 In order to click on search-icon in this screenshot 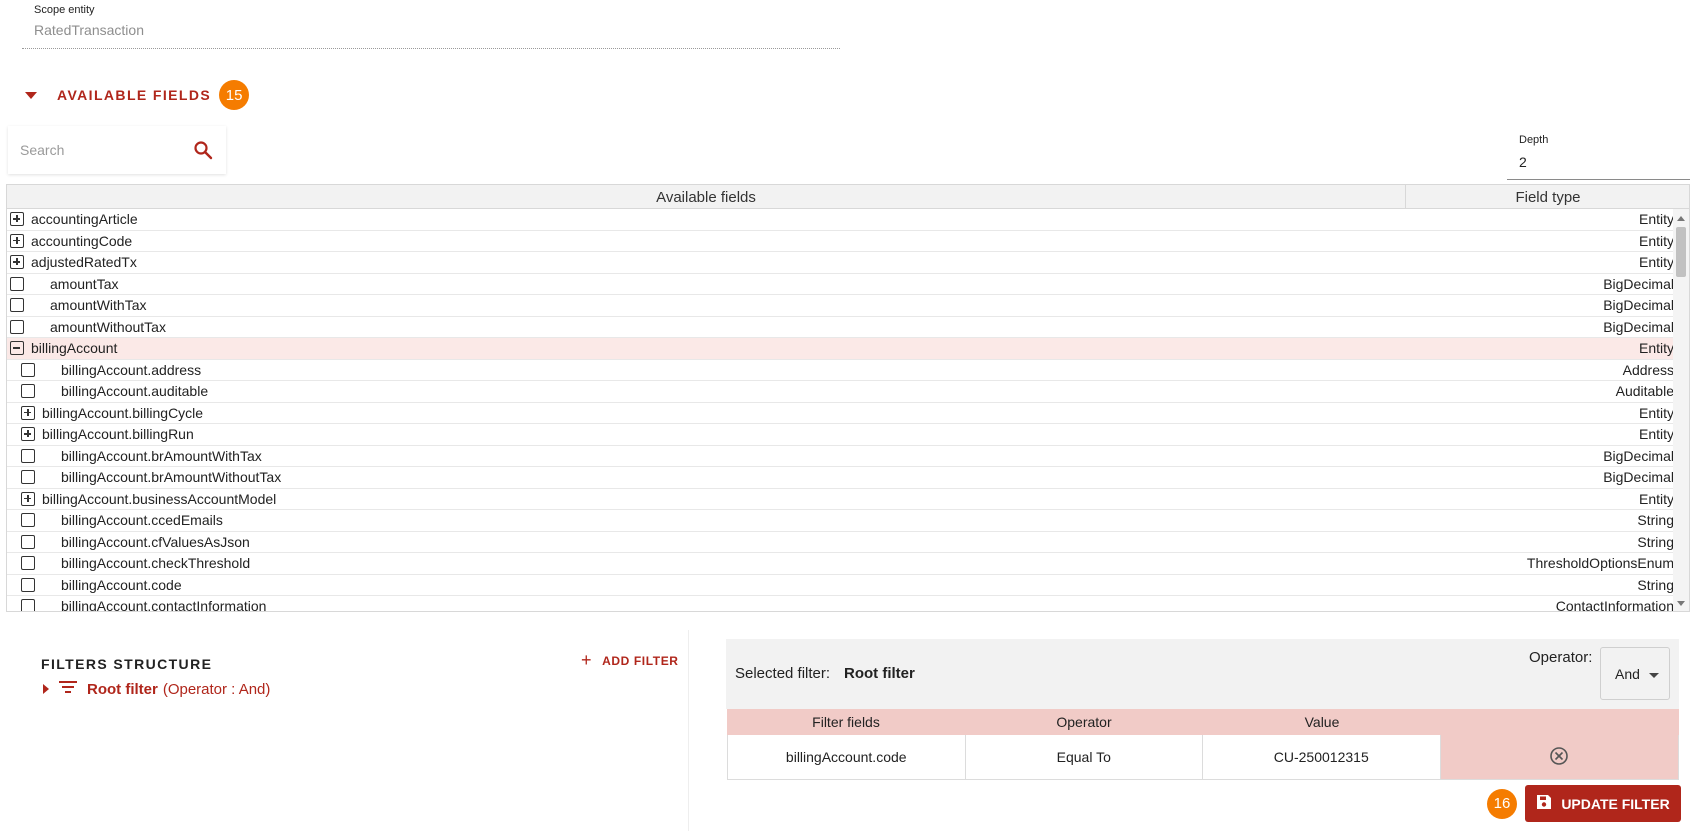, I will do `click(203, 152)`.